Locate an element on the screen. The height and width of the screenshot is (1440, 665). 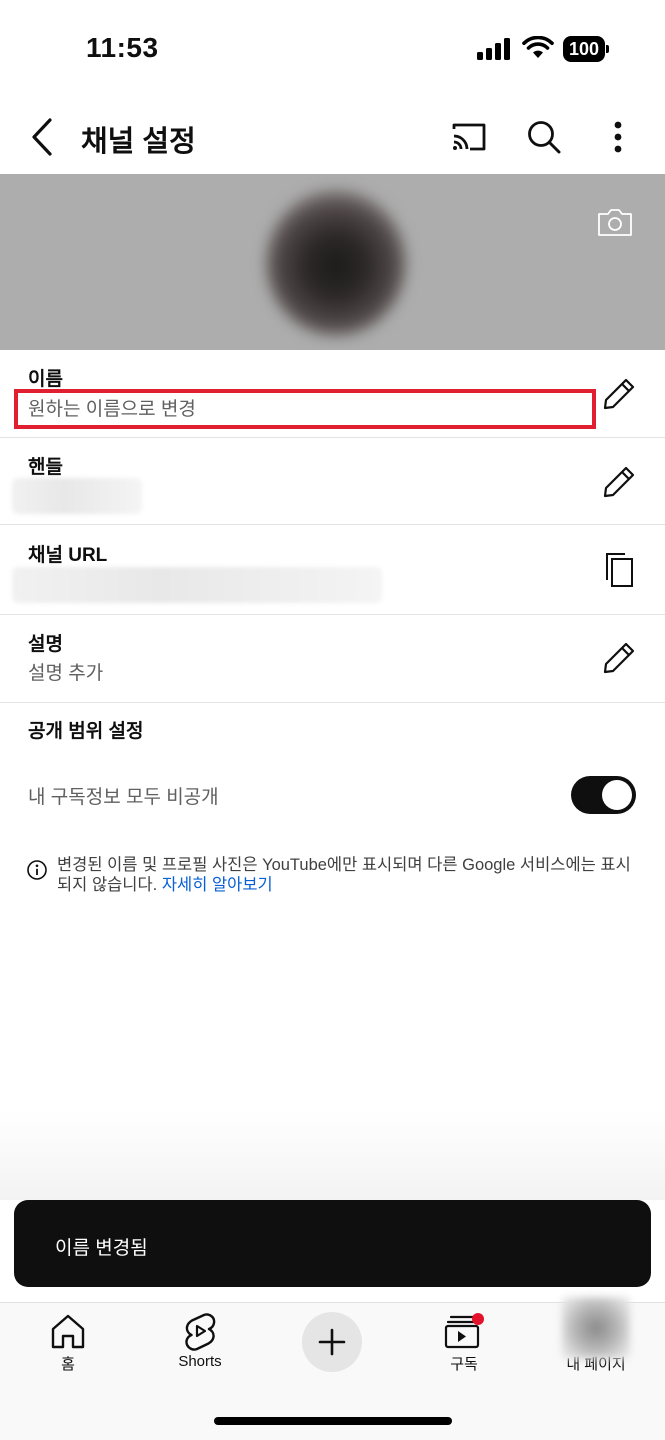
name-label: 이름 is located at coordinates (45, 379).